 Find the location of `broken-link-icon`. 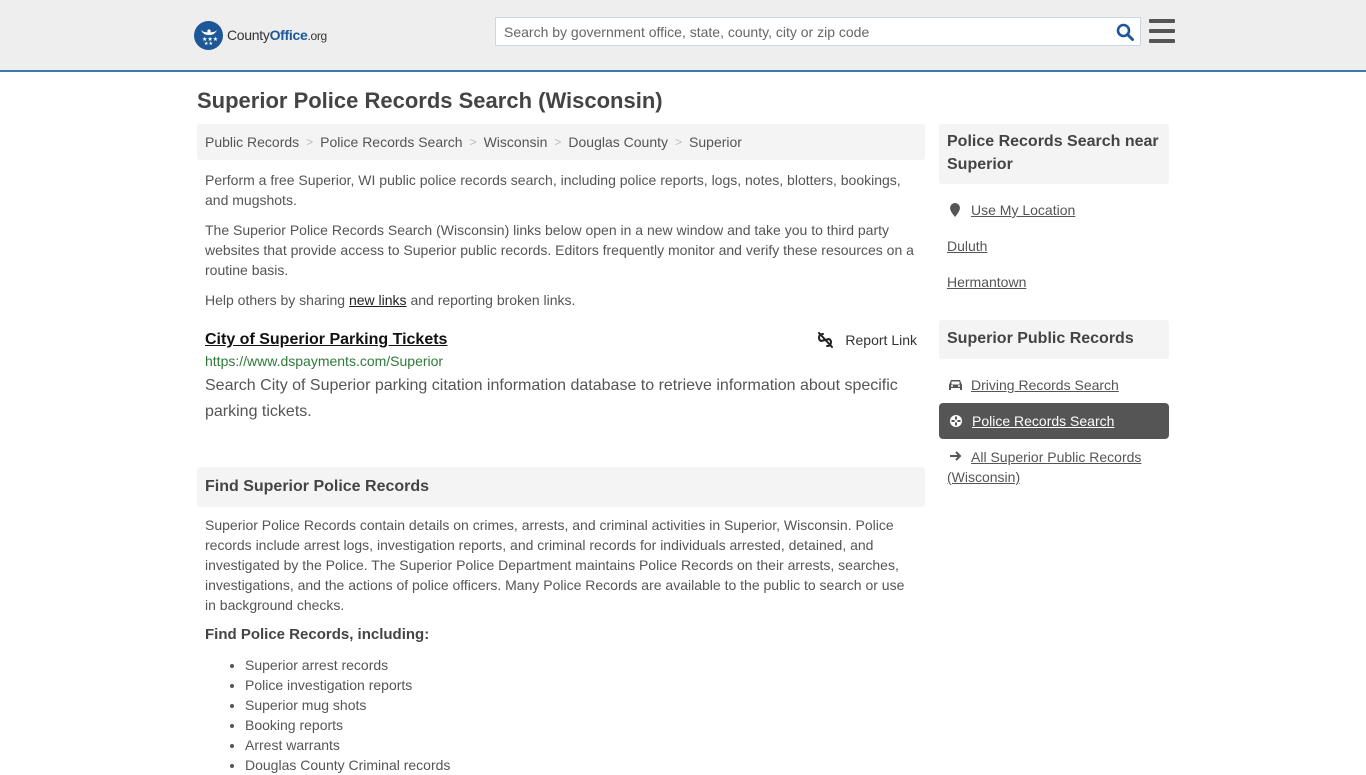

broken-link-icon is located at coordinates (826, 340).